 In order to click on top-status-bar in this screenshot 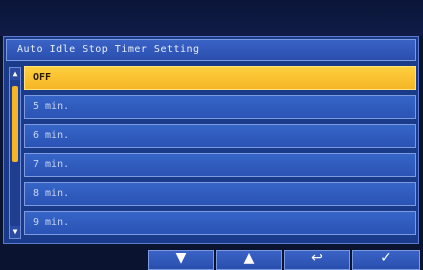, I will do `click(211, 18)`.